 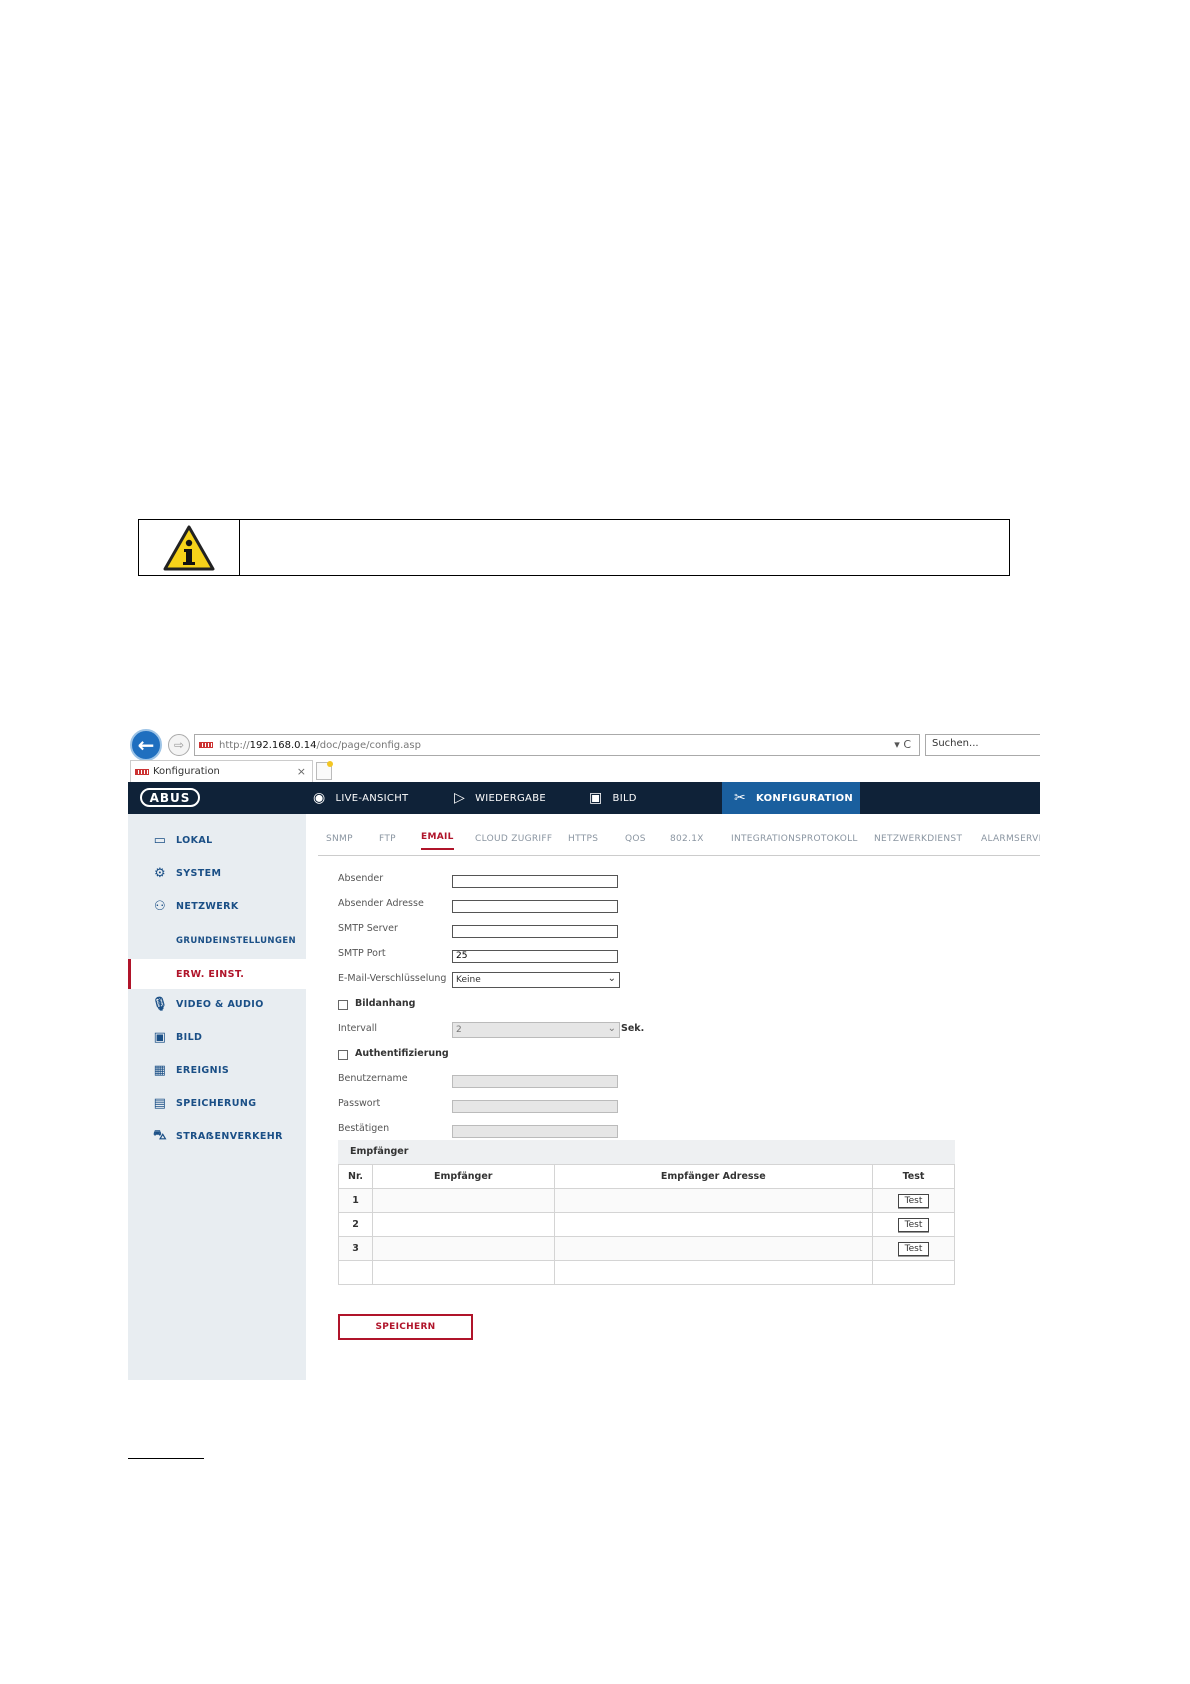 I want to click on intervall-select: 2 ⌄, so click(x=536, y=1030).